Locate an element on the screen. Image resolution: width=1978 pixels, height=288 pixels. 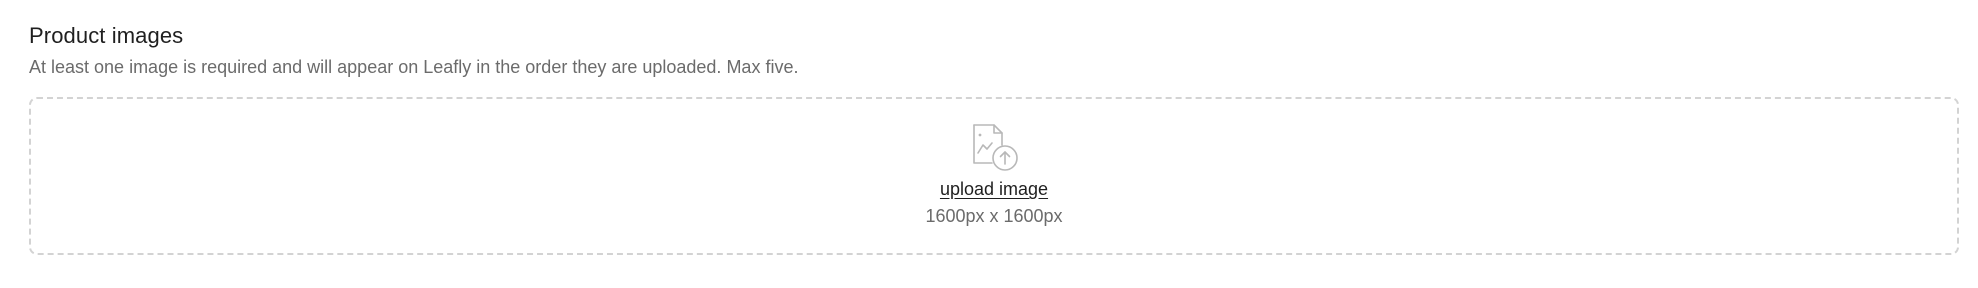
image-dimensions-hint: 1600px x 1600px is located at coordinates (994, 216).